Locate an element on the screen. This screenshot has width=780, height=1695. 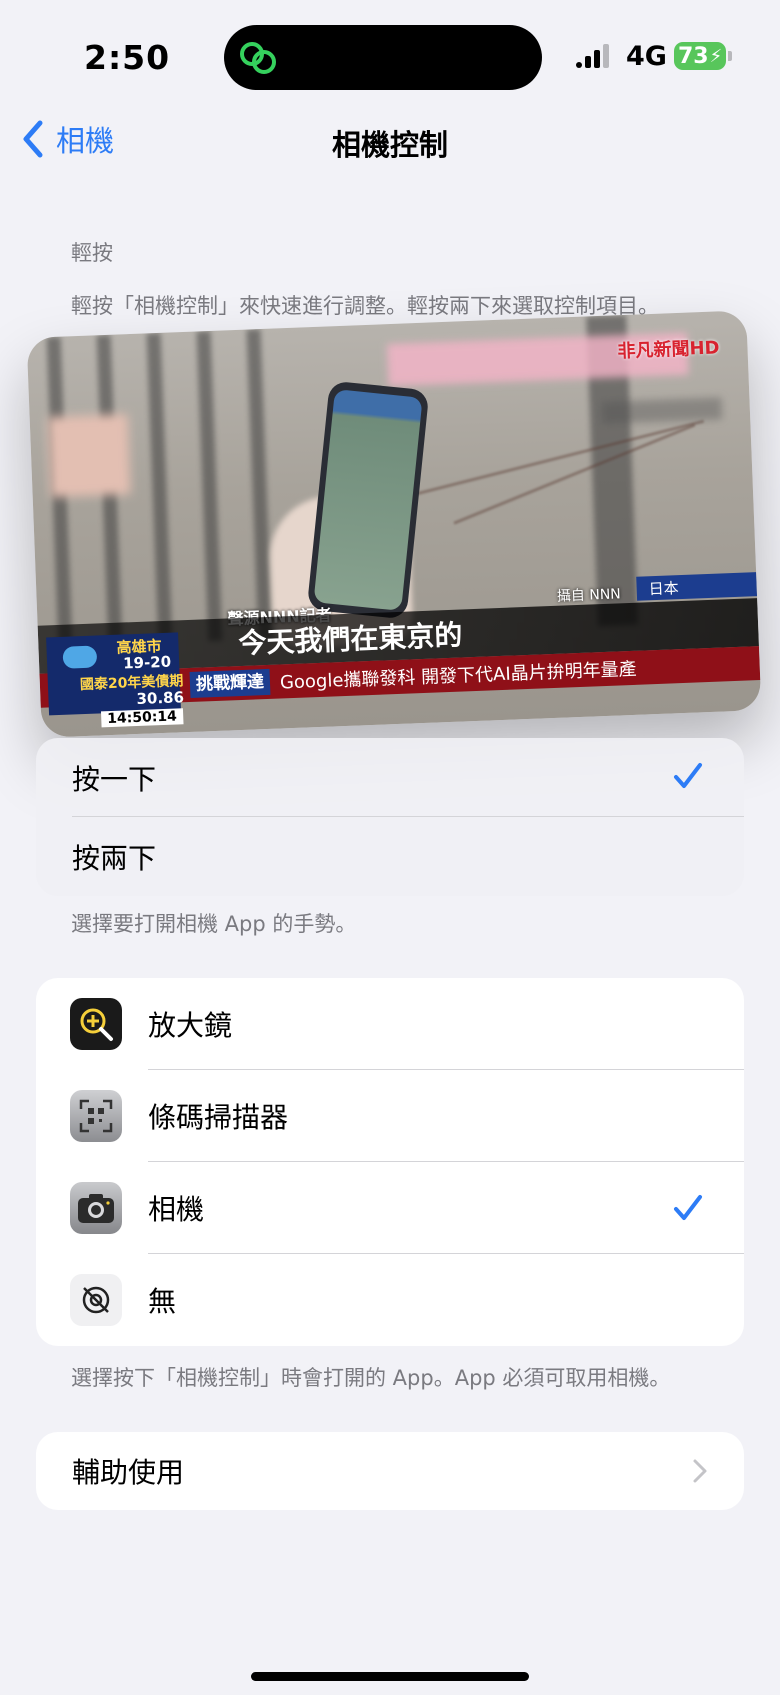
accessibility-row: 輔助使用 is located at coordinates (390, 1471).